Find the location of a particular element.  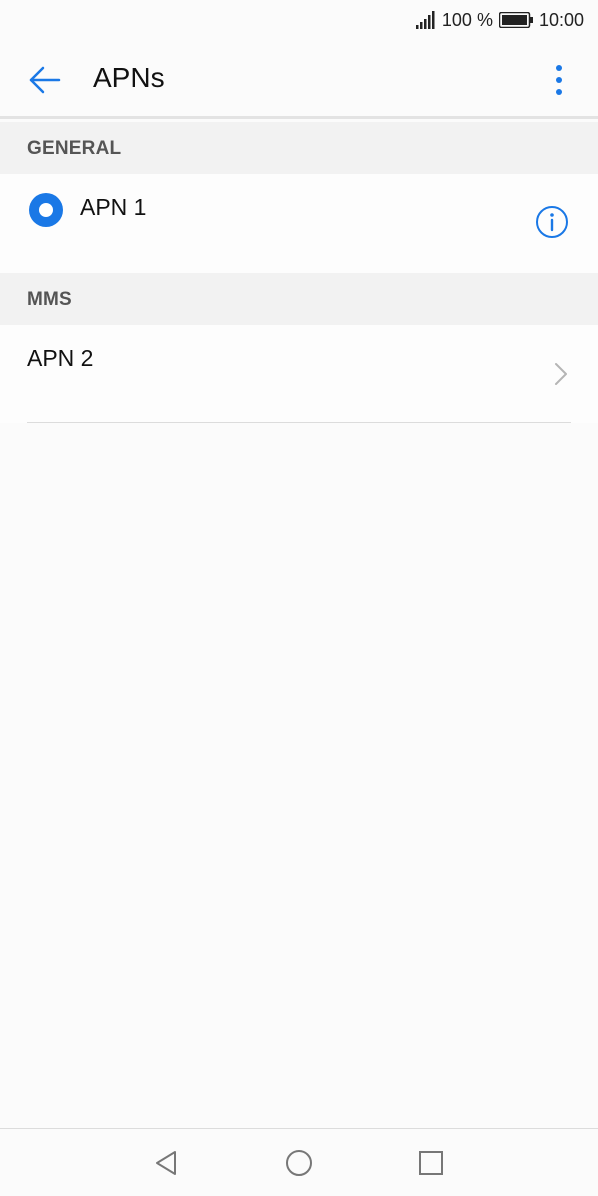

apn-name: APN 1 is located at coordinates (113, 207).